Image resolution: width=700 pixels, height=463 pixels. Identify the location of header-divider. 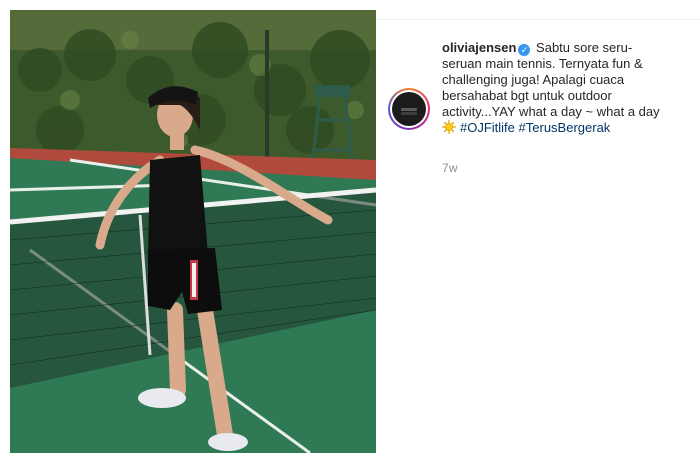
(538, 19).